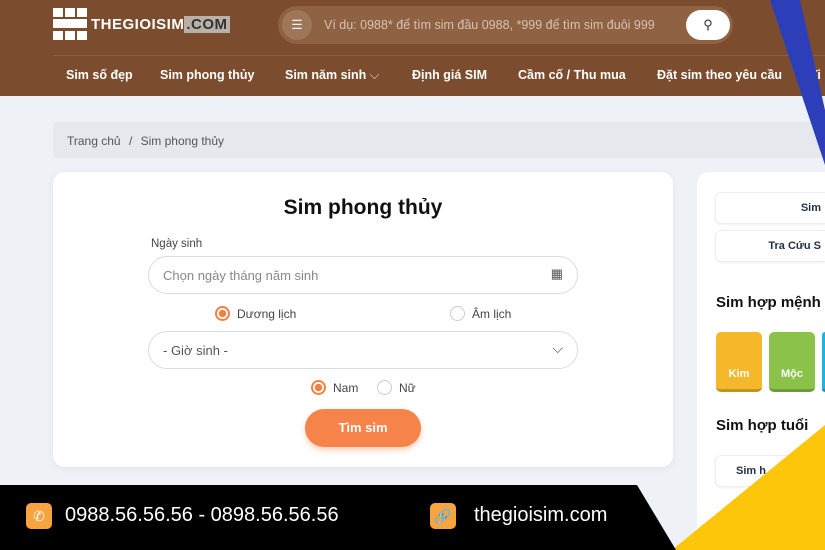 The width and height of the screenshot is (825, 550). What do you see at coordinates (99, 75) in the screenshot?
I see `nav-item: Sim số đẹp` at bounding box center [99, 75].